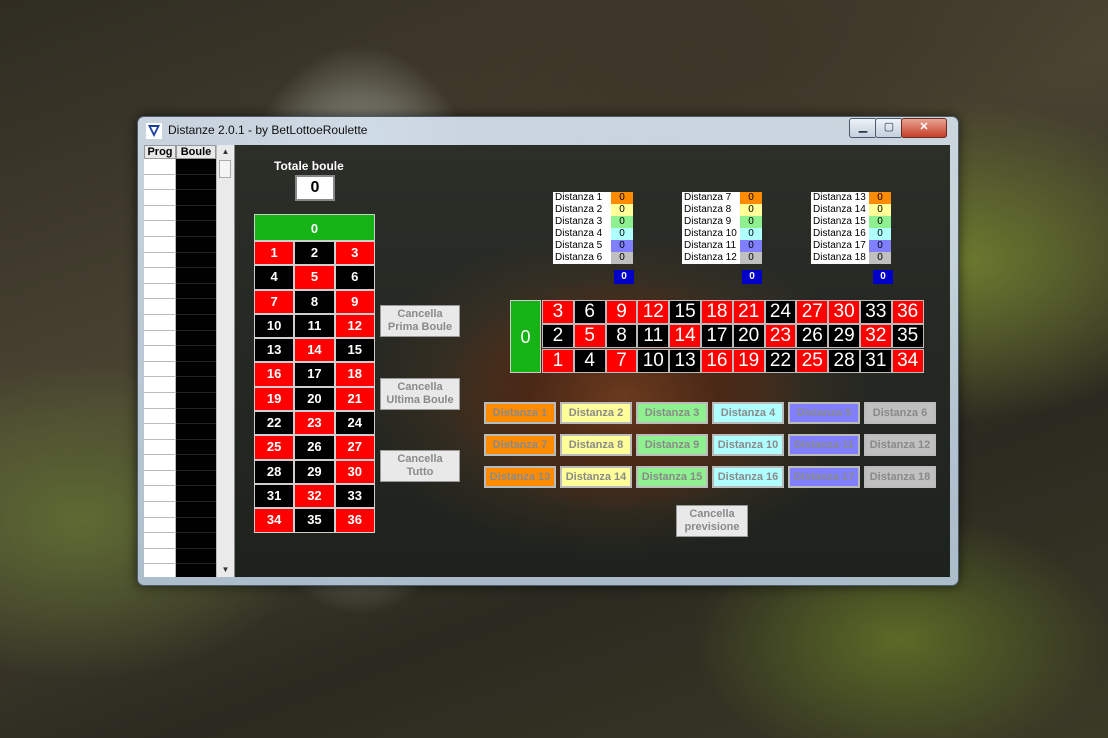 This screenshot has width=1108, height=738. Describe the element at coordinates (672, 413) in the screenshot. I see `distance-button: Distanza 3` at that location.